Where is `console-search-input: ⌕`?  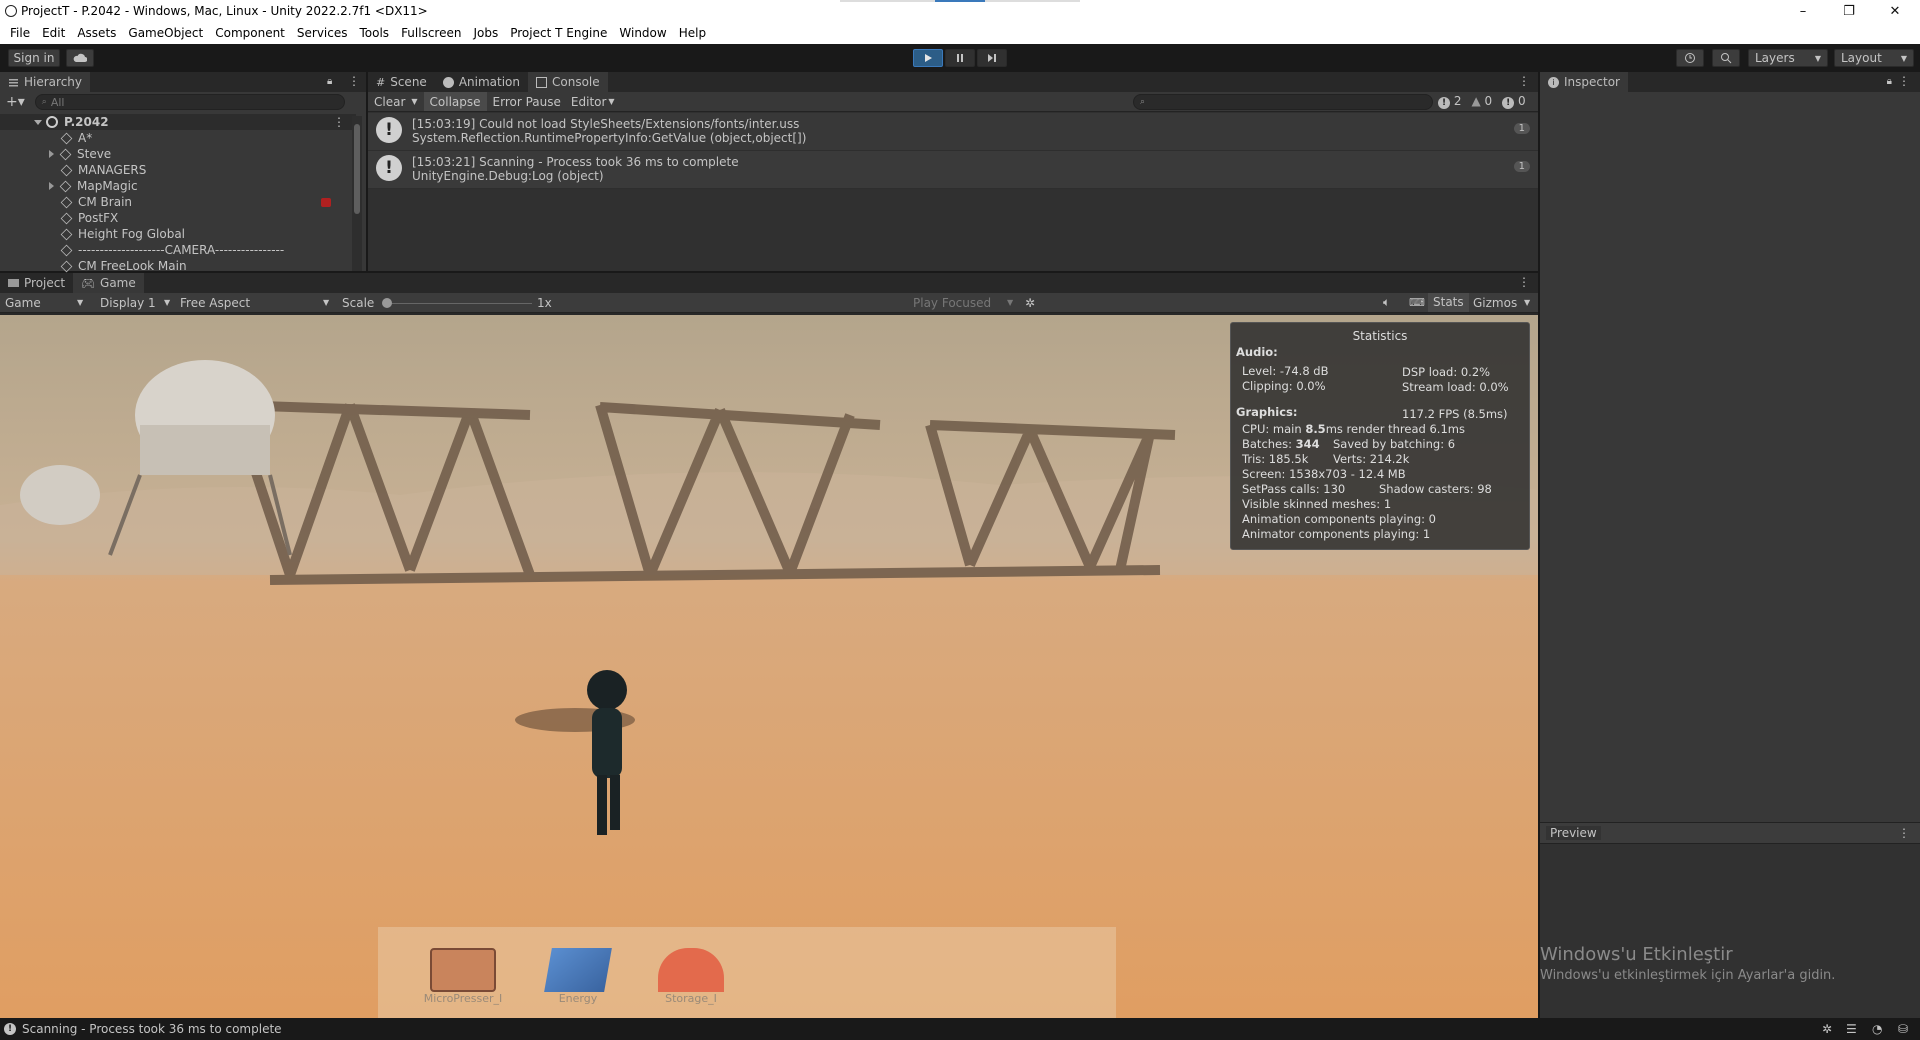 console-search-input: ⌕ is located at coordinates (1283, 102).